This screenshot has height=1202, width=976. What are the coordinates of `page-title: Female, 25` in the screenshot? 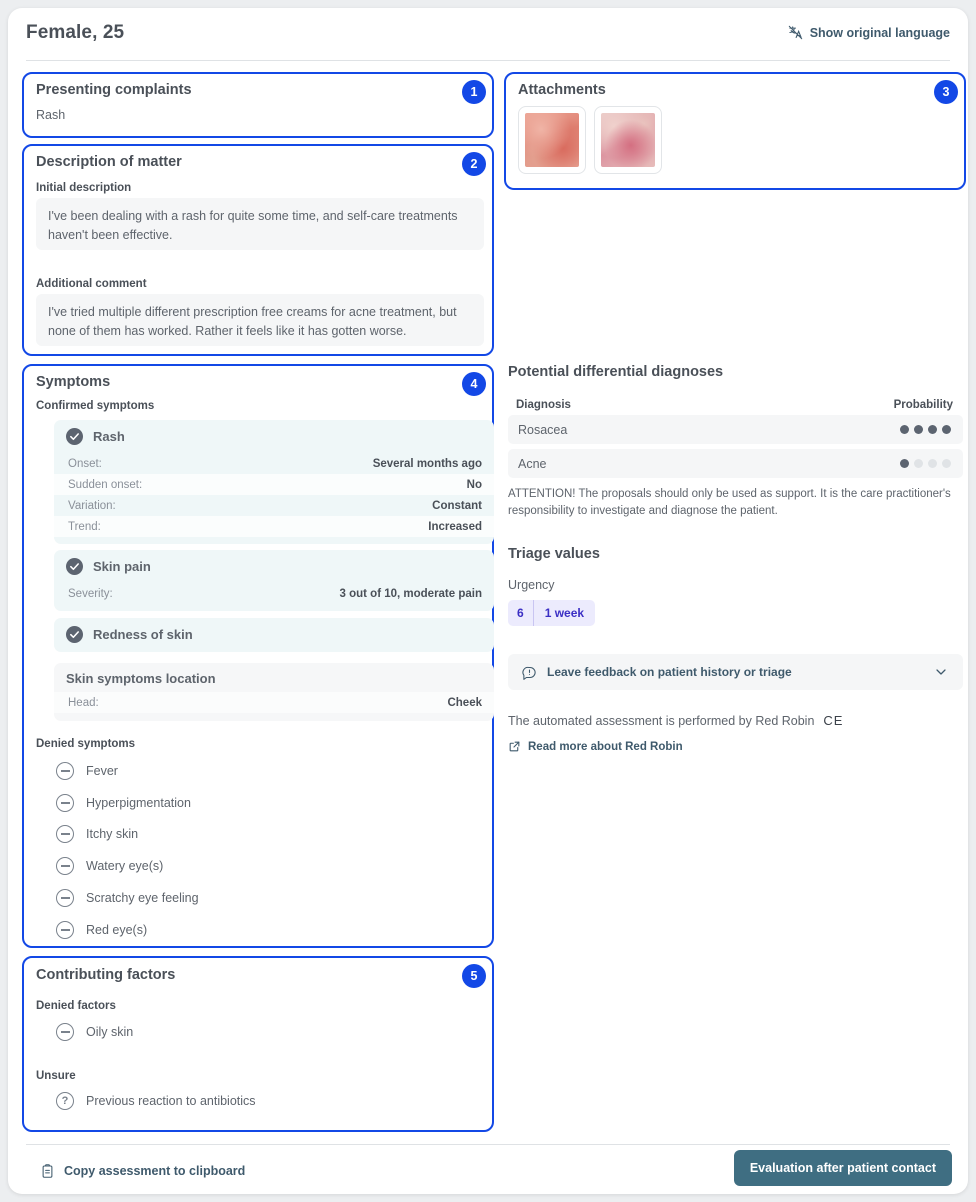 It's located at (75, 32).